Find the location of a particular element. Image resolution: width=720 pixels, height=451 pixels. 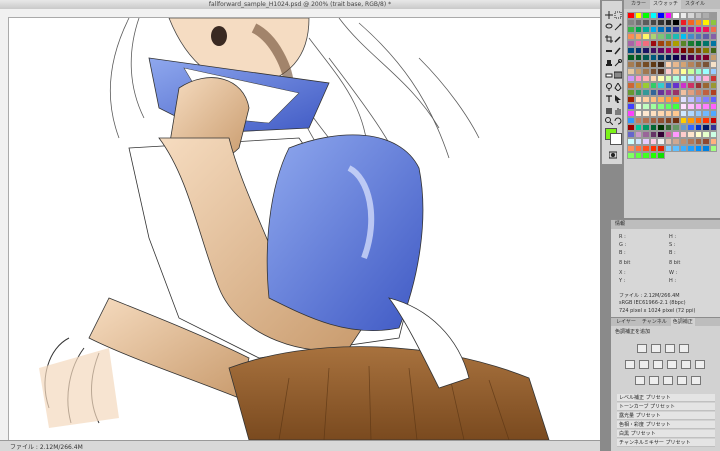

tab-adjustments: 色調補正 is located at coordinates (682, 322).